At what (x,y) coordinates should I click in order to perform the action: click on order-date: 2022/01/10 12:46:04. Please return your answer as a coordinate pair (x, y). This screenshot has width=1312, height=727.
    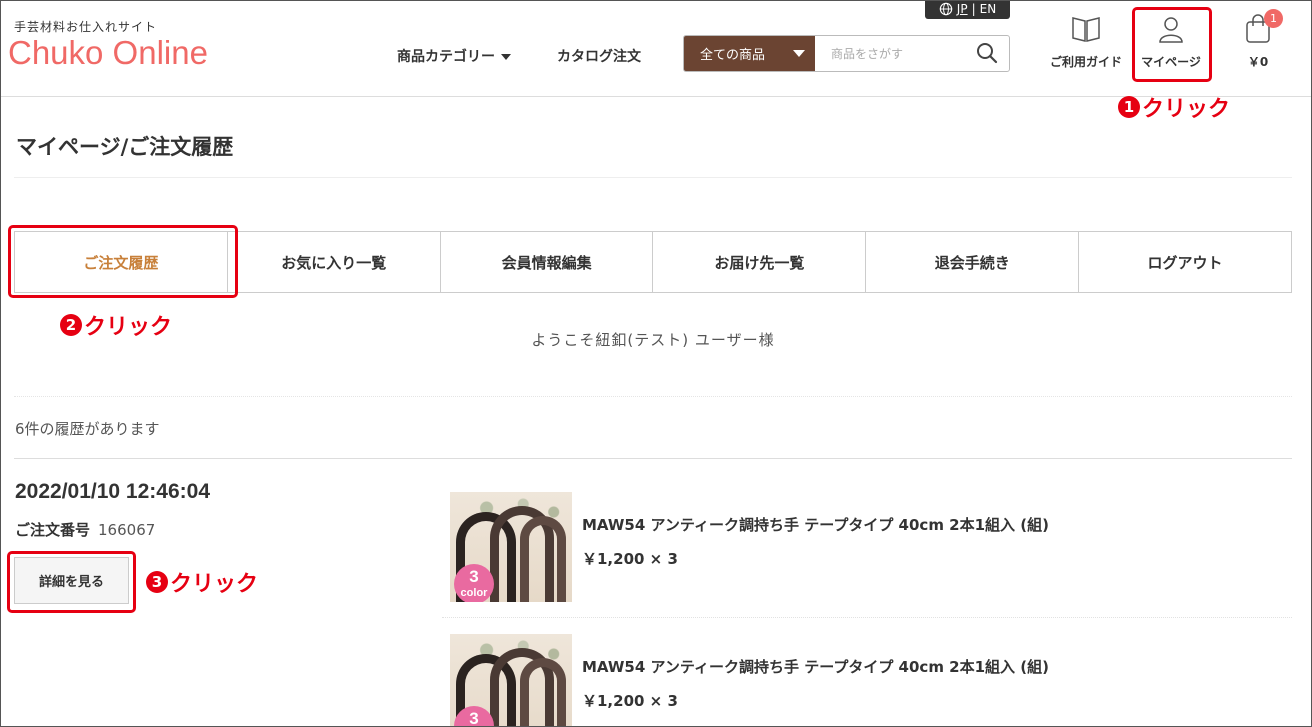
    Looking at the image, I should click on (112, 491).